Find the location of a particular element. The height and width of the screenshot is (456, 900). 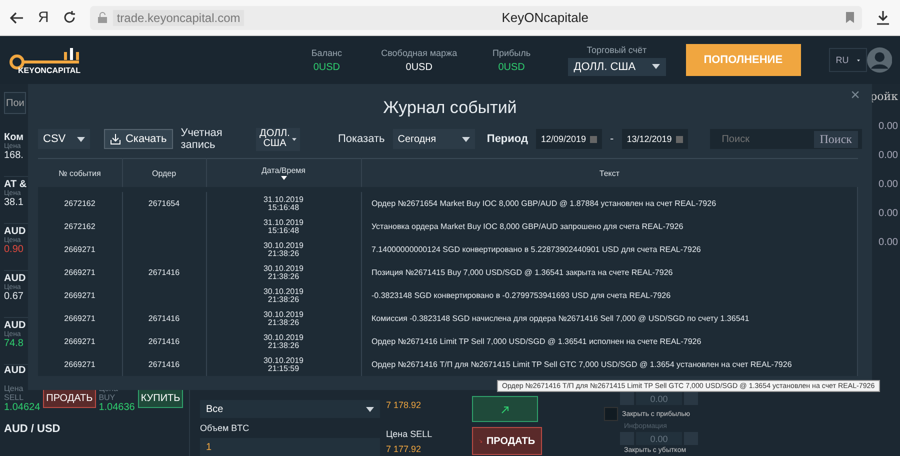

address-bar: trade.keyoncapital.com KeyONcapitale is located at coordinates (476, 18).